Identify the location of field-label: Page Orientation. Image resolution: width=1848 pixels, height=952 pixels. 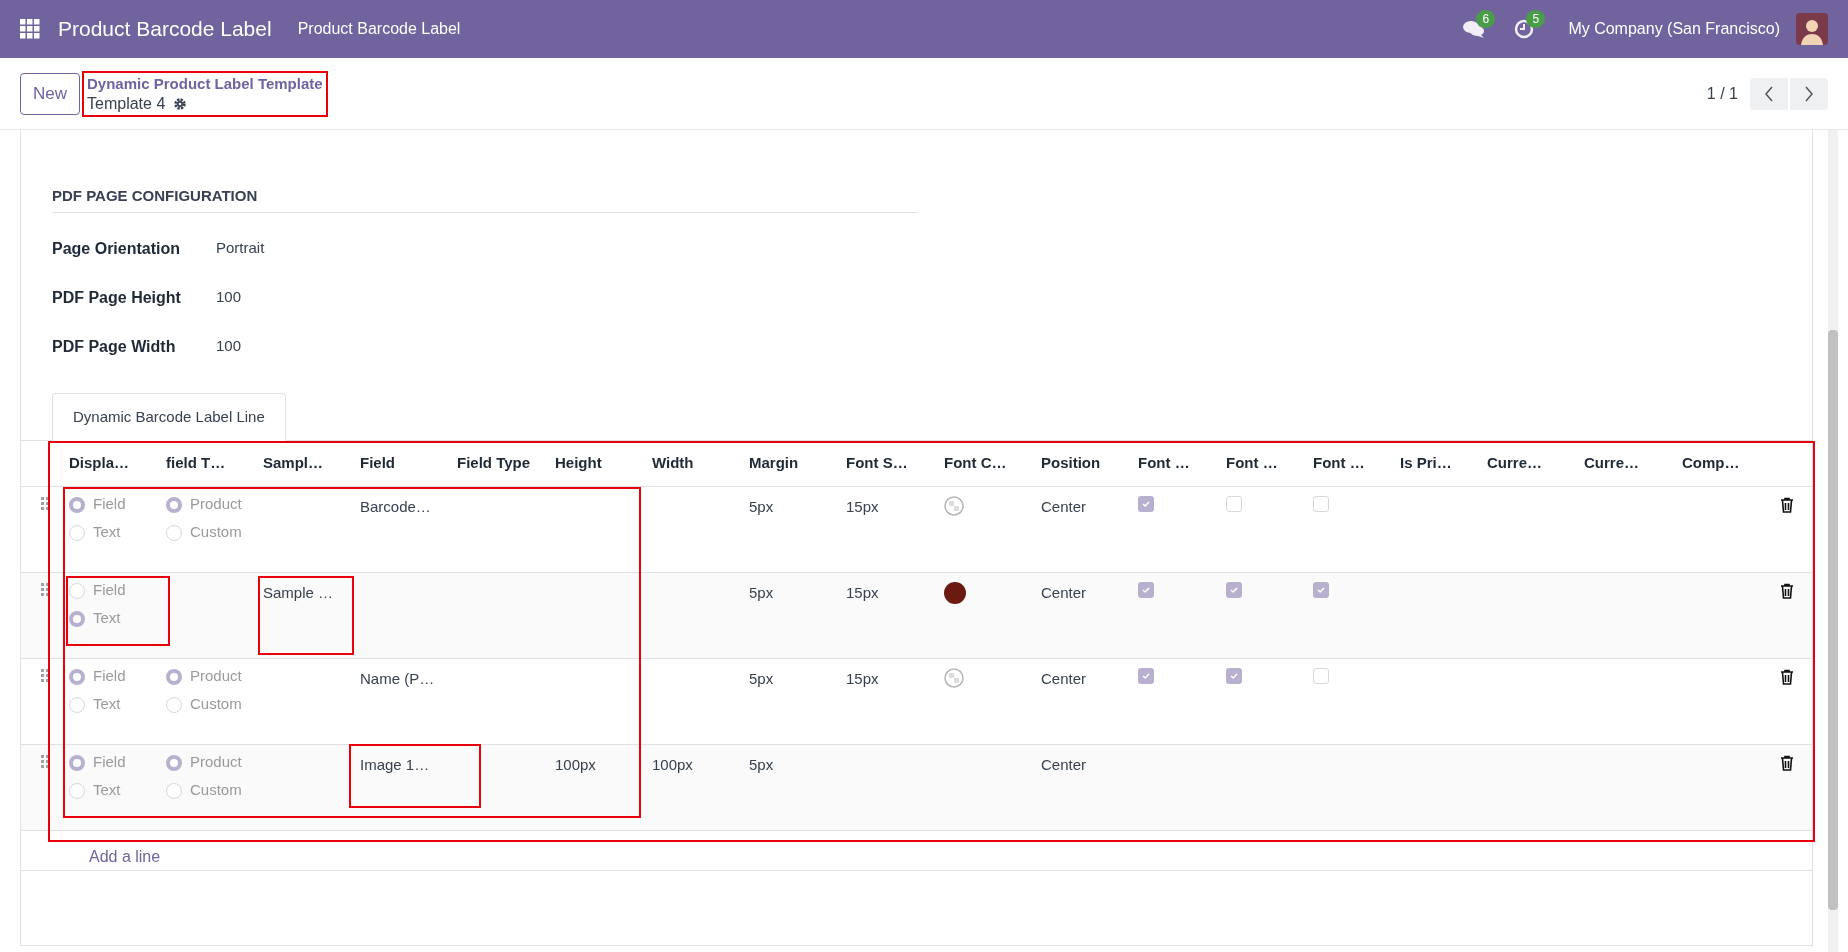
(117, 248).